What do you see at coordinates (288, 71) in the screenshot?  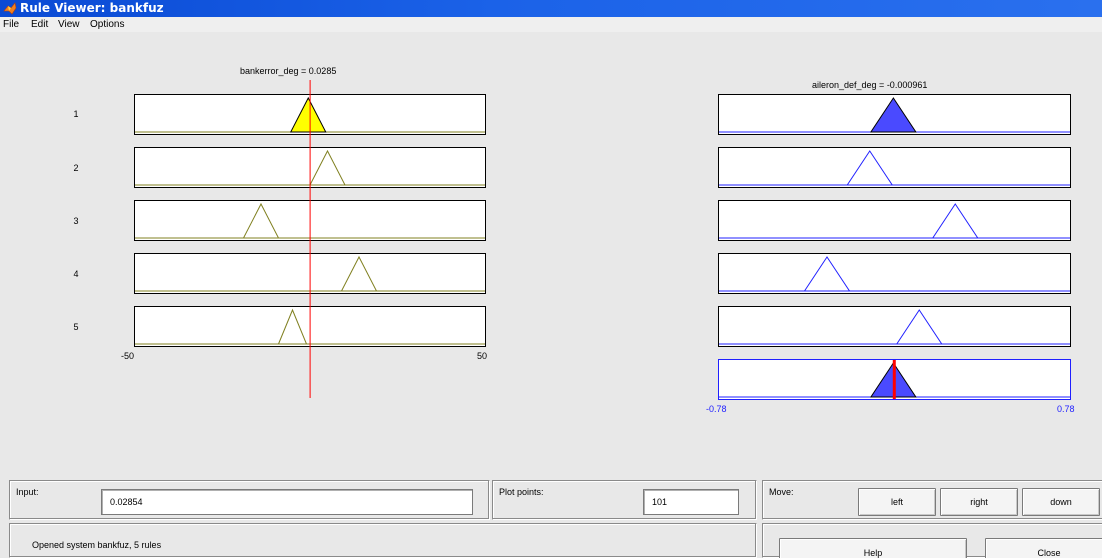 I see `input-variable-header: bankerror_deg = 0.0285` at bounding box center [288, 71].